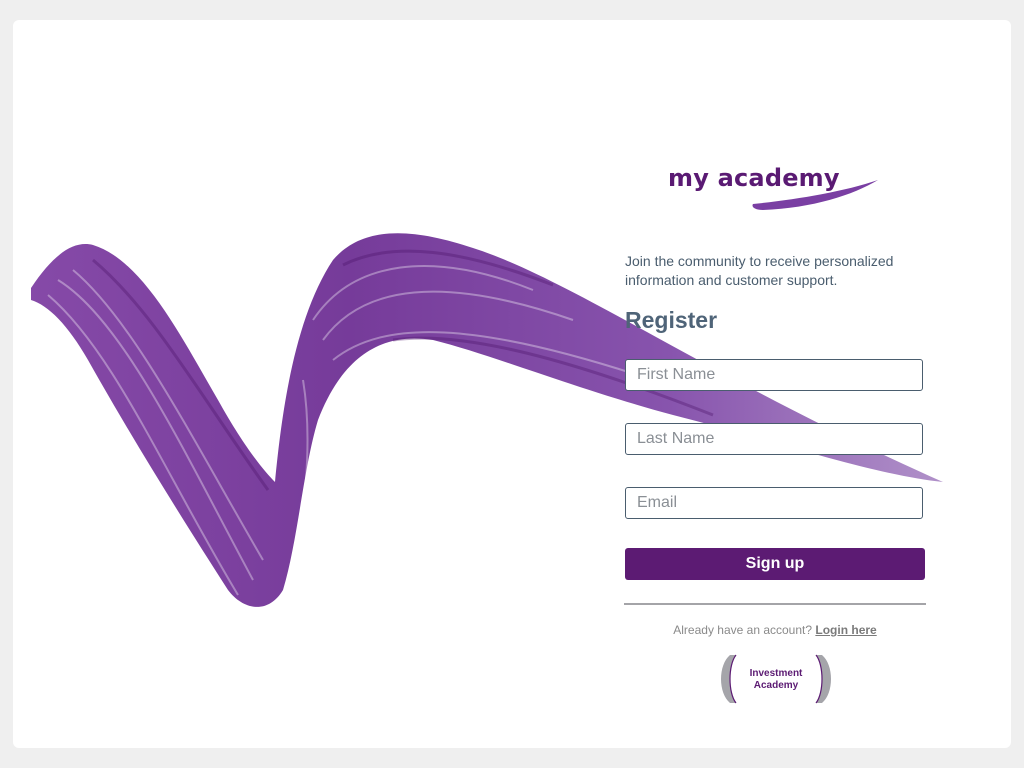  I want to click on badge-line1: Investment, so click(776, 673).